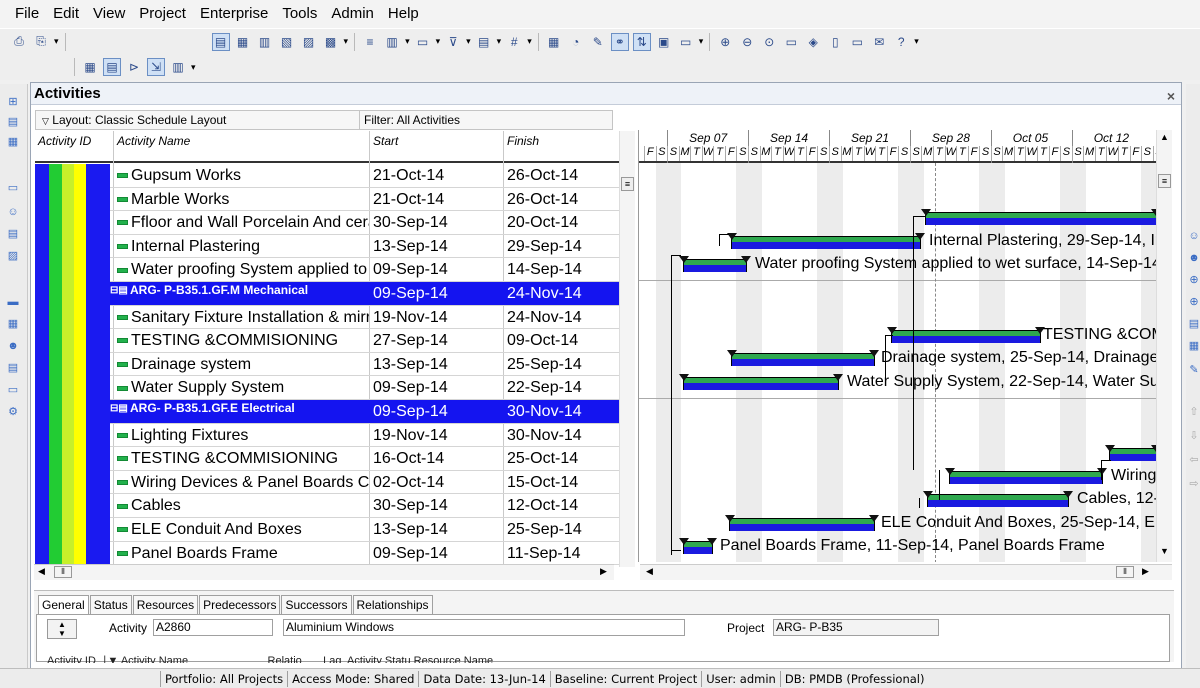 This screenshot has width=1200, height=688. Describe the element at coordinates (327, 341) in the screenshot. I see `table-row: TESTING &COMMISIONING 27-Sep-14 09-Oct-14` at that location.